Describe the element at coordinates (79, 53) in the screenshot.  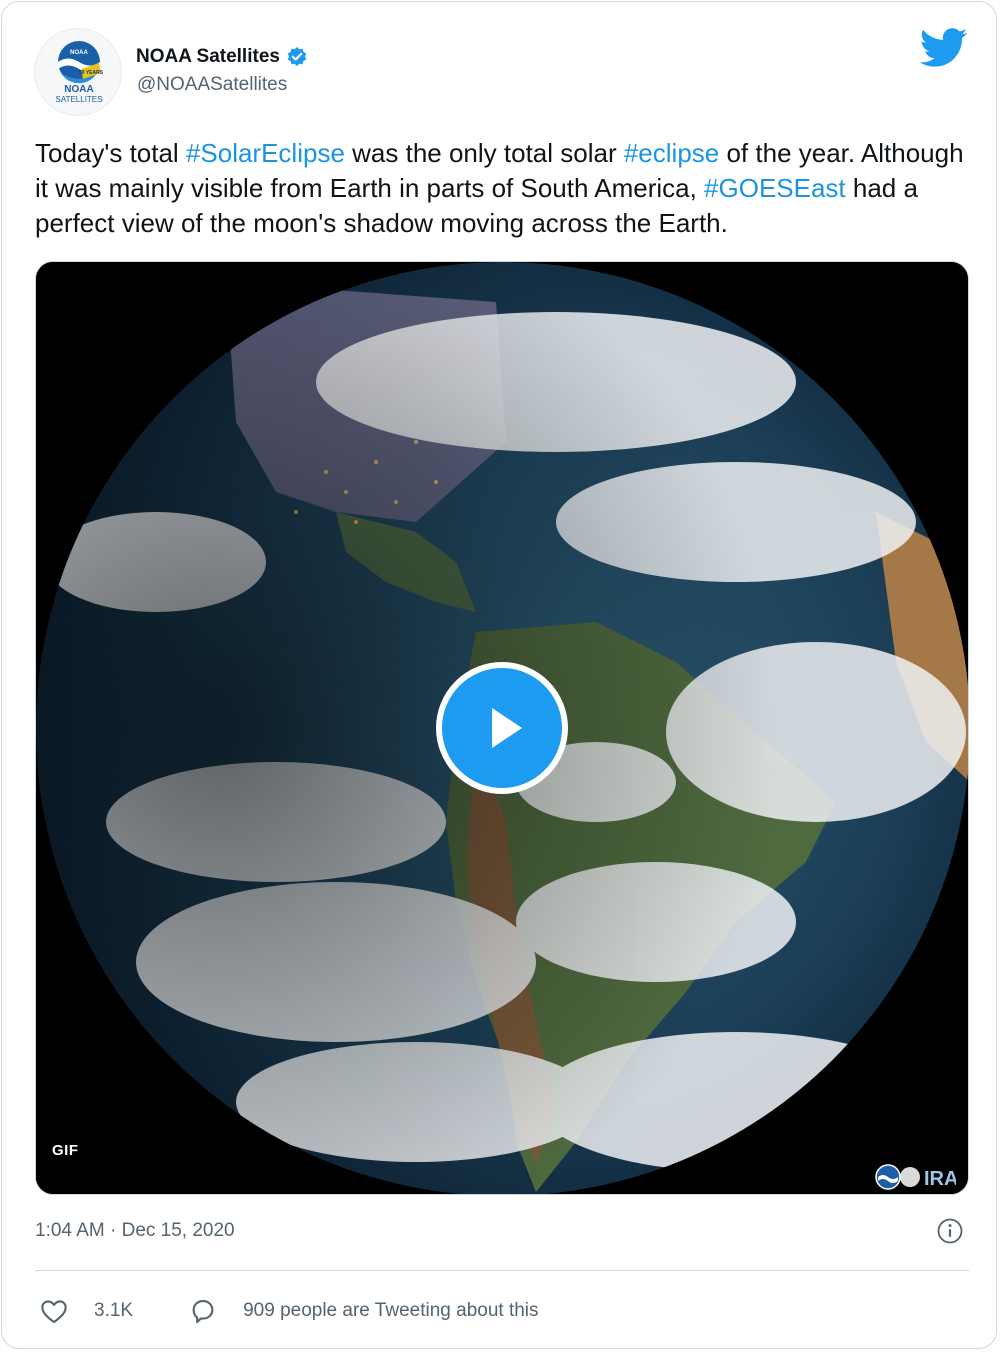
I see `logo-top-text: NOAA` at that location.